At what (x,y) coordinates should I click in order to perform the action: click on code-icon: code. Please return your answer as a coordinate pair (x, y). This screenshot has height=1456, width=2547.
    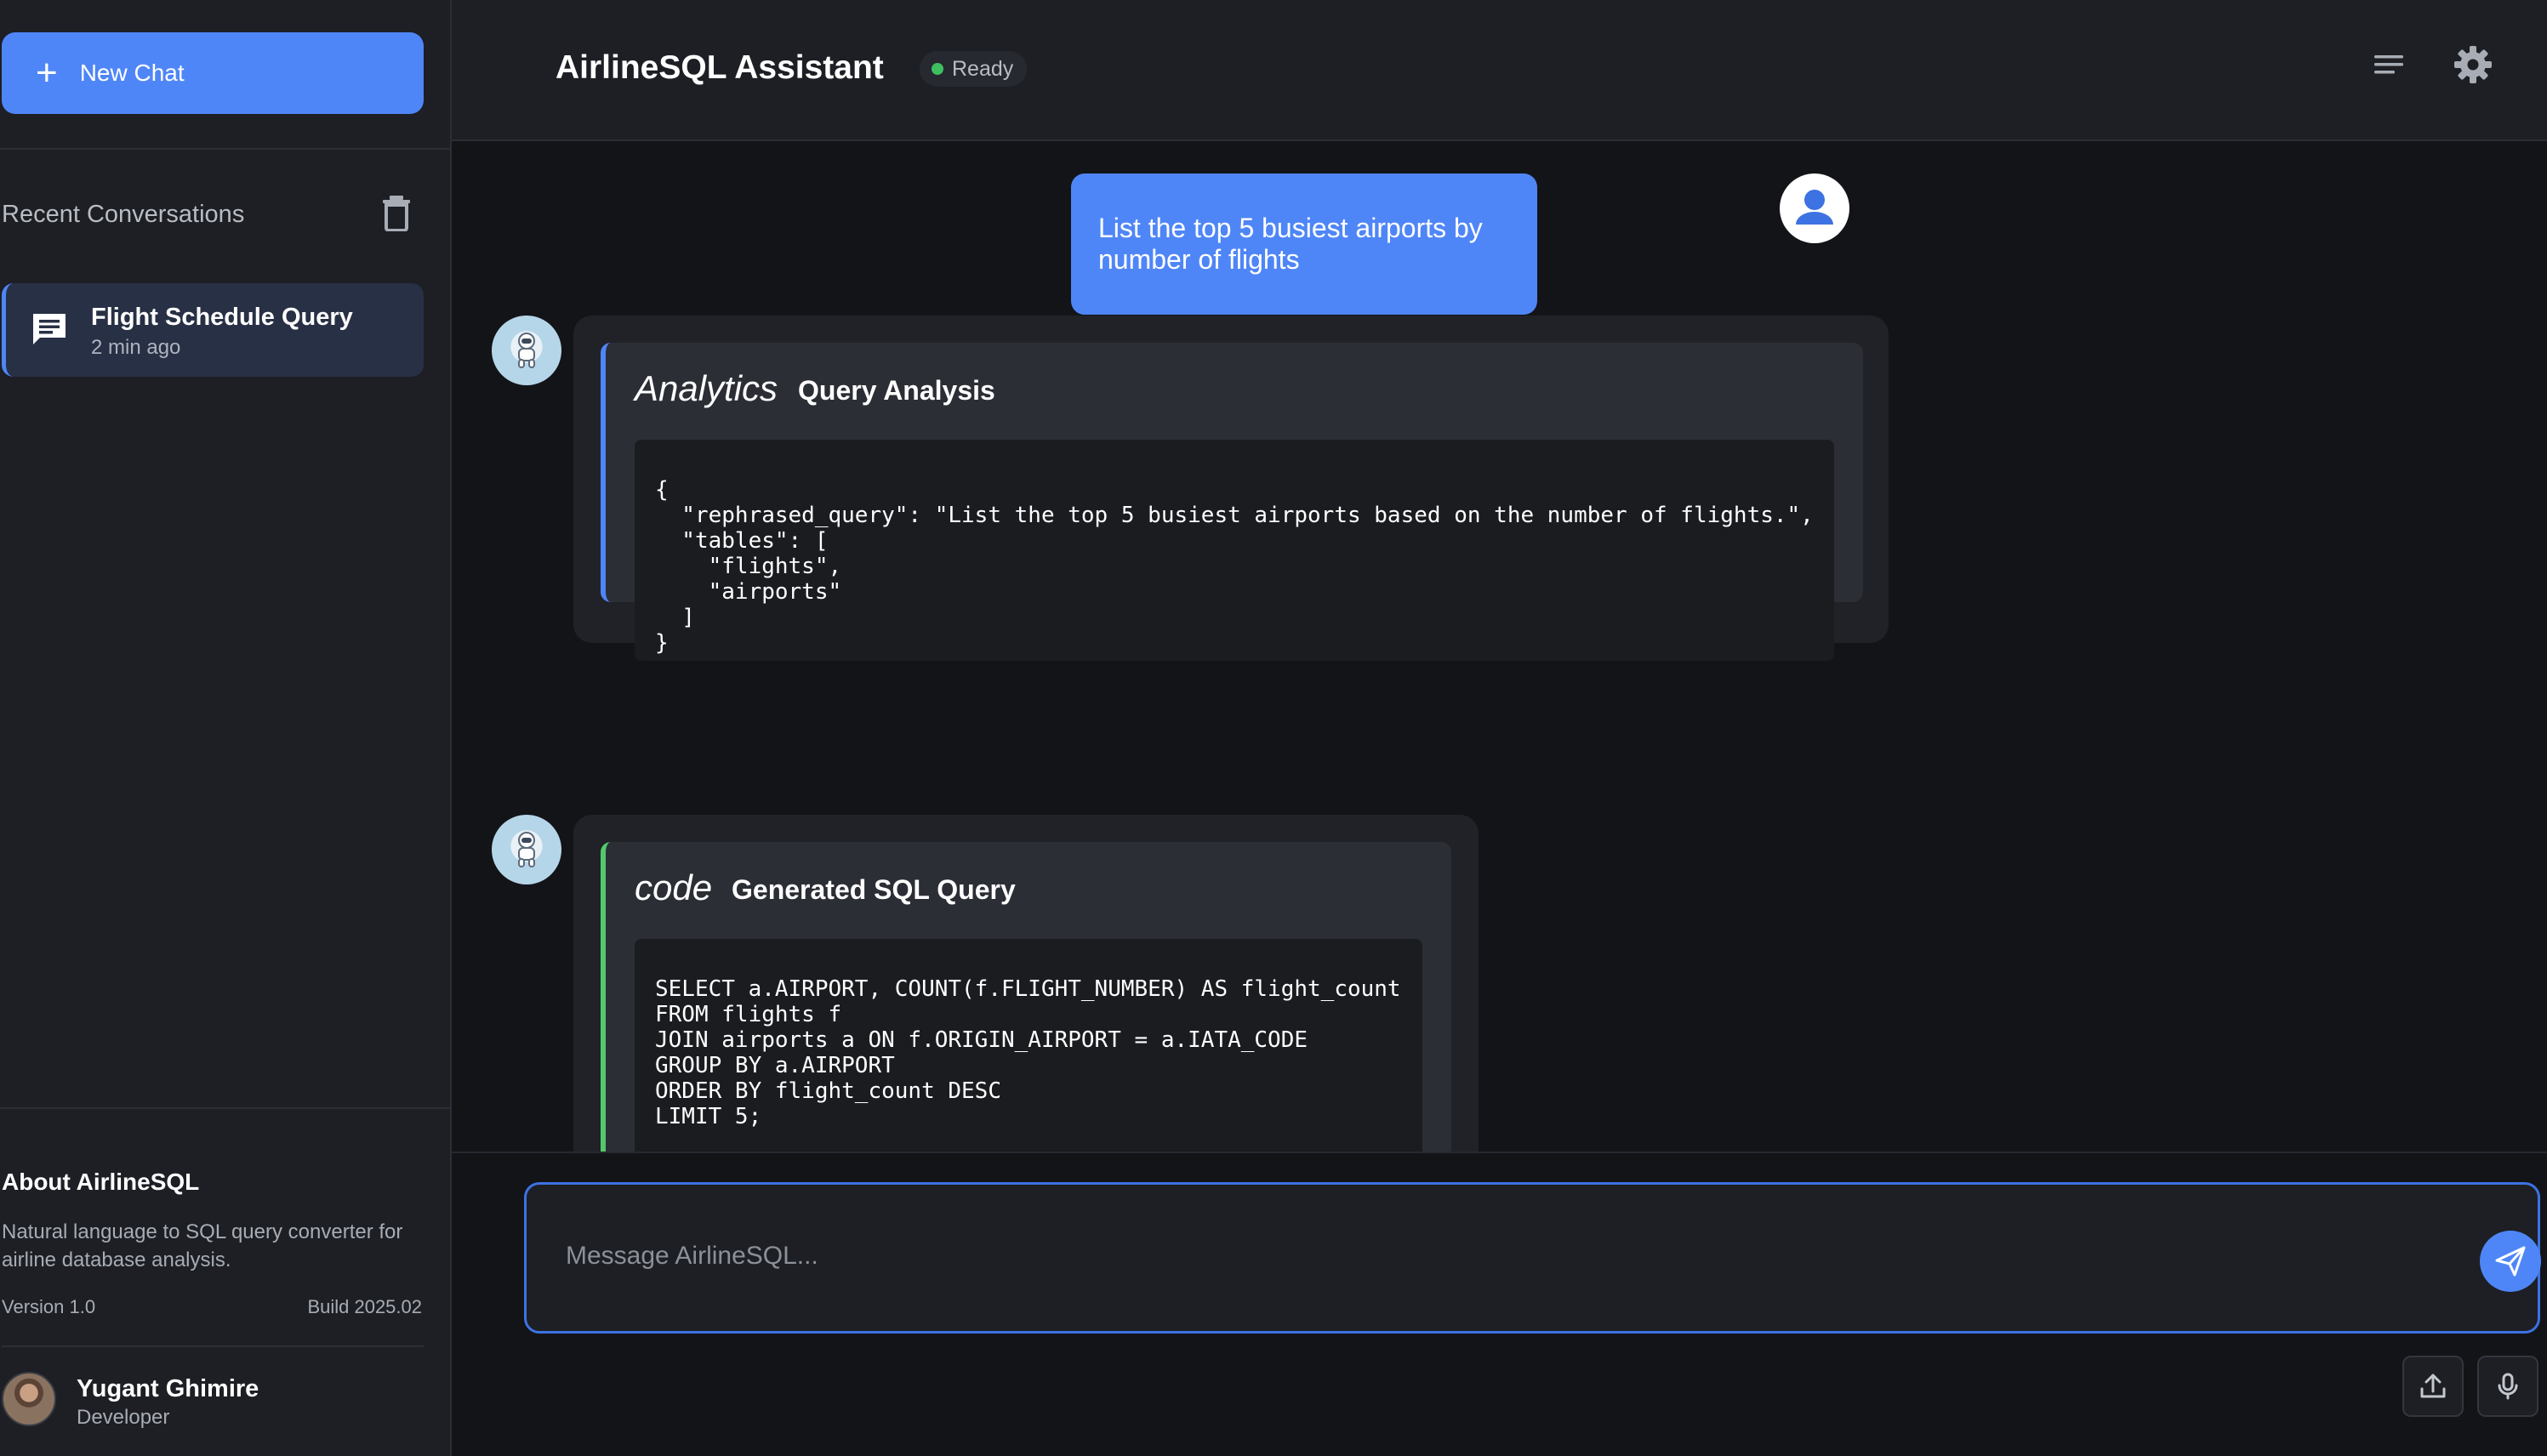
    Looking at the image, I should click on (674, 887).